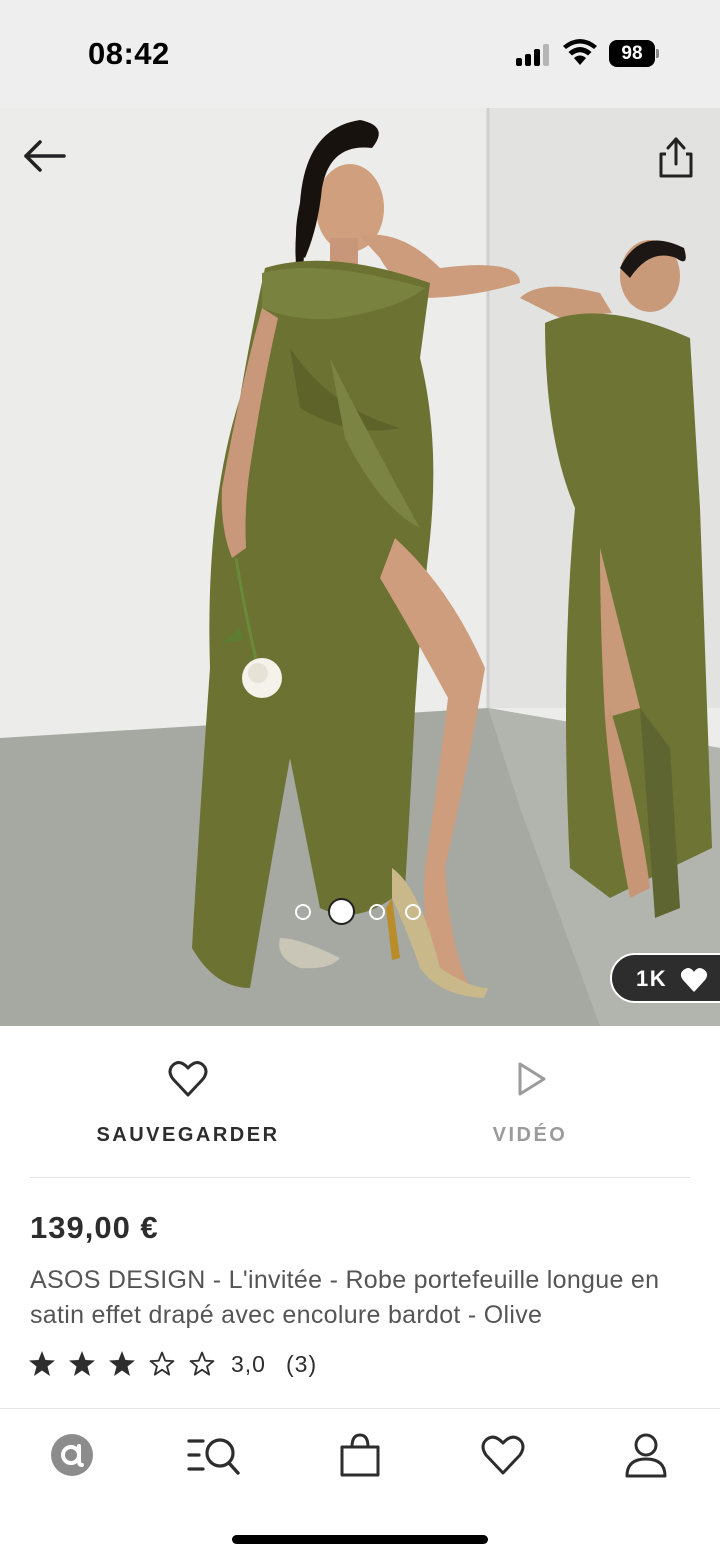 The width and height of the screenshot is (720, 1559). What do you see at coordinates (360, 1539) in the screenshot?
I see `home-indicator` at bounding box center [360, 1539].